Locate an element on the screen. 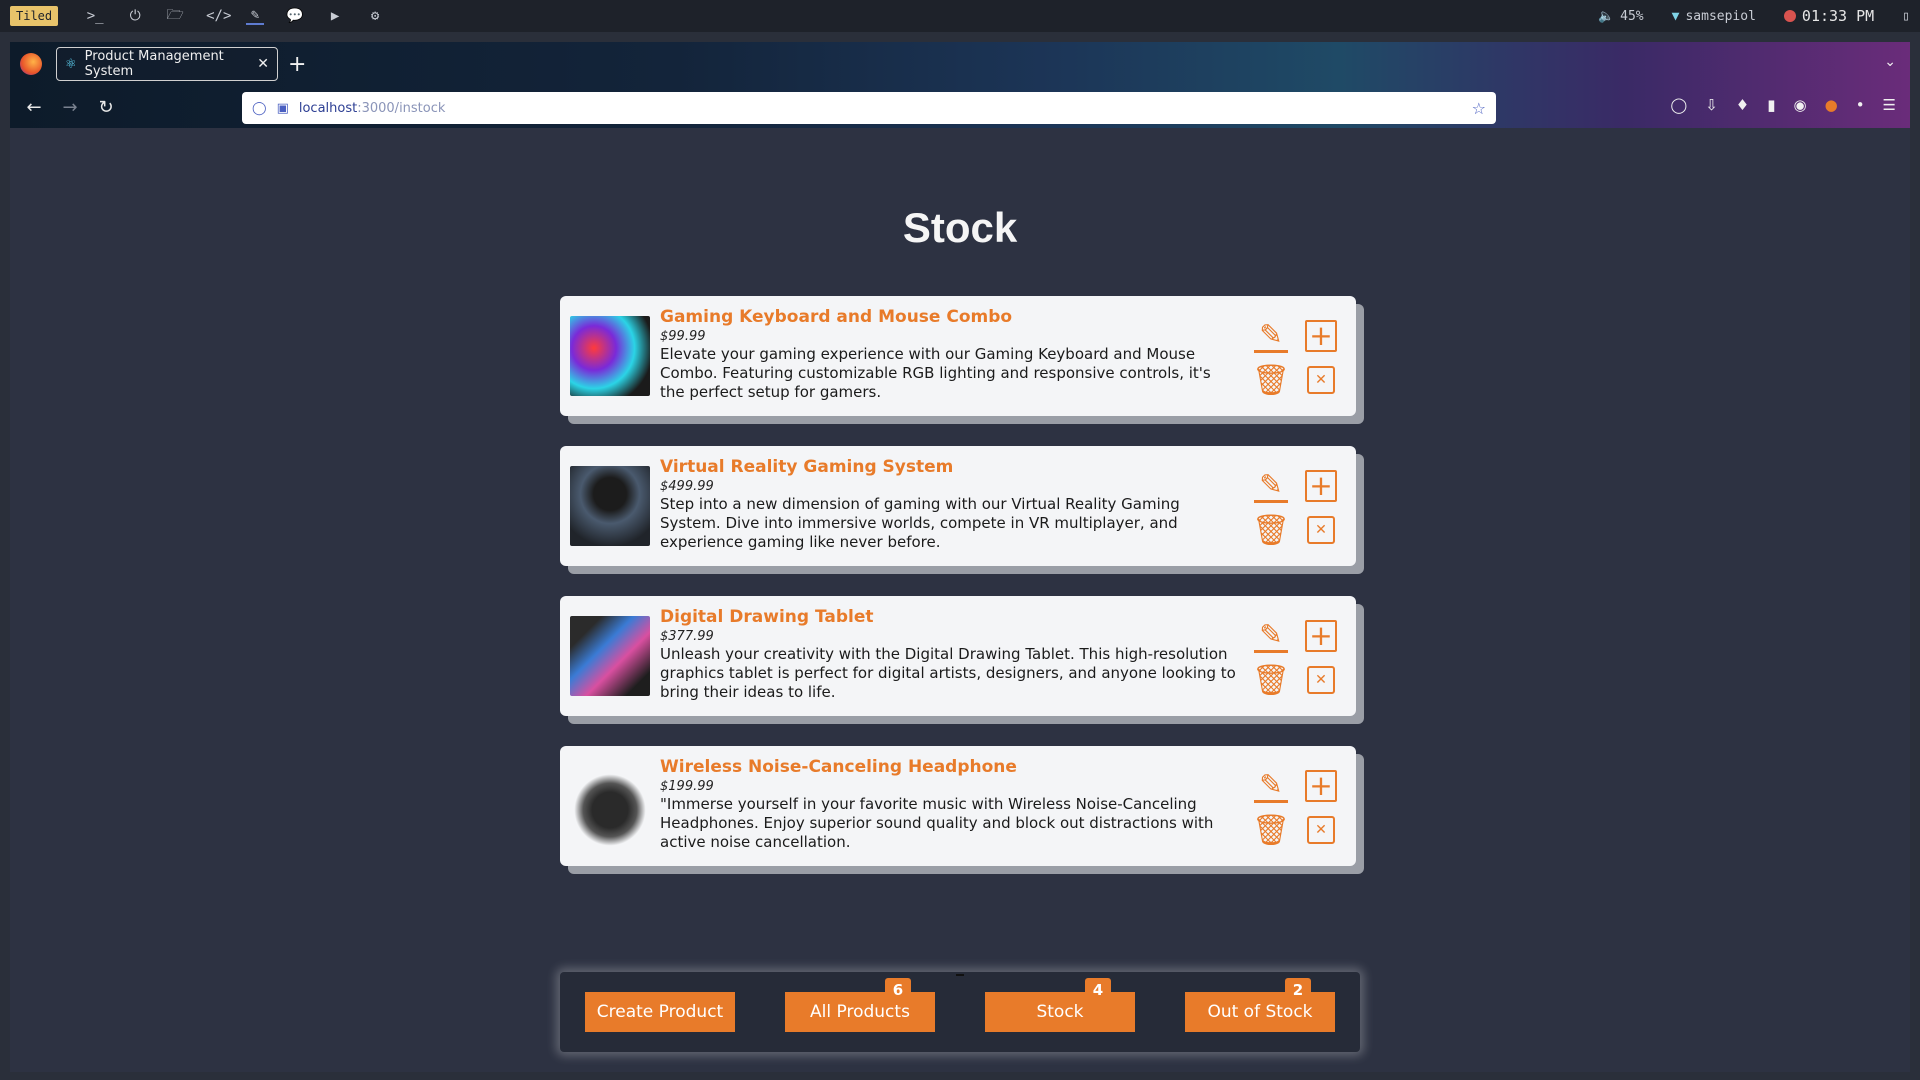 This screenshot has height=1080, width=1920. folder-icon: 🗁 is located at coordinates (175, 16).